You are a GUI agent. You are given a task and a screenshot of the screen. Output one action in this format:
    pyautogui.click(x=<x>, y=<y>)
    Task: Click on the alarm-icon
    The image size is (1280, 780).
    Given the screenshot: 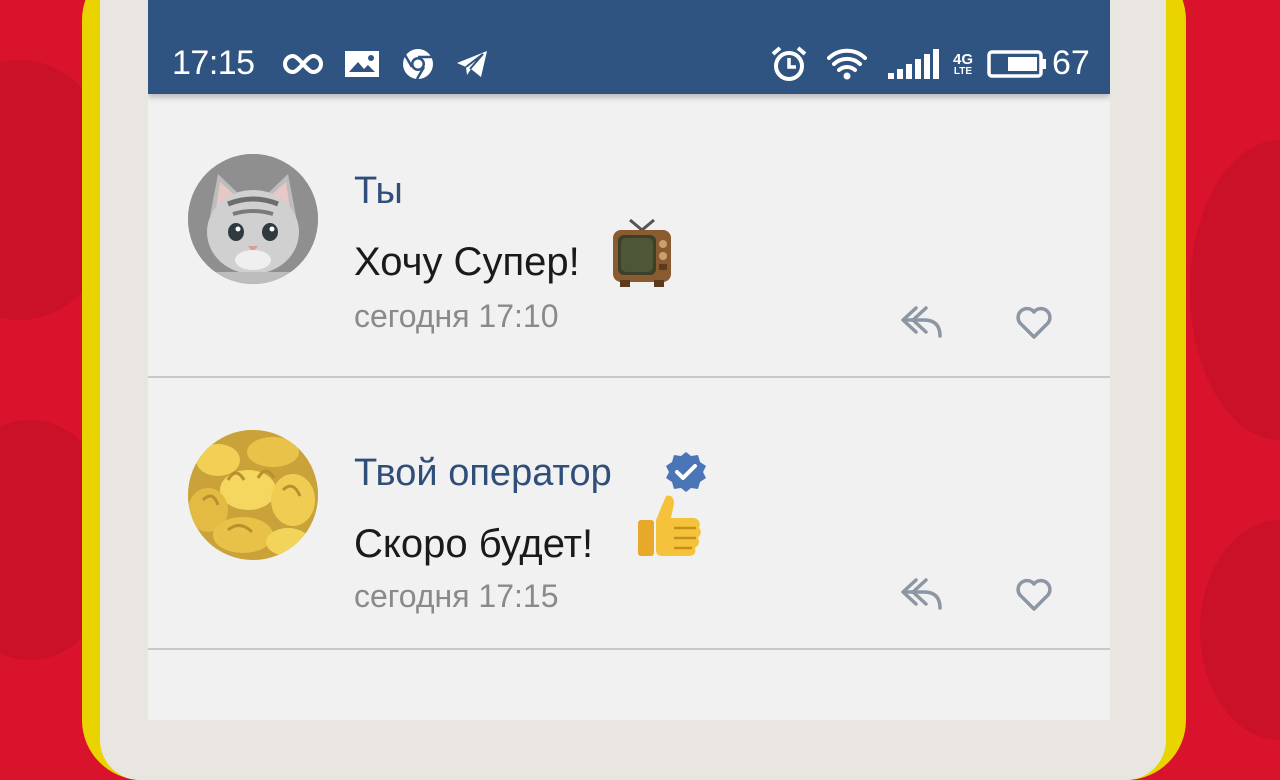 What is the action you would take?
    pyautogui.click(x=789, y=64)
    